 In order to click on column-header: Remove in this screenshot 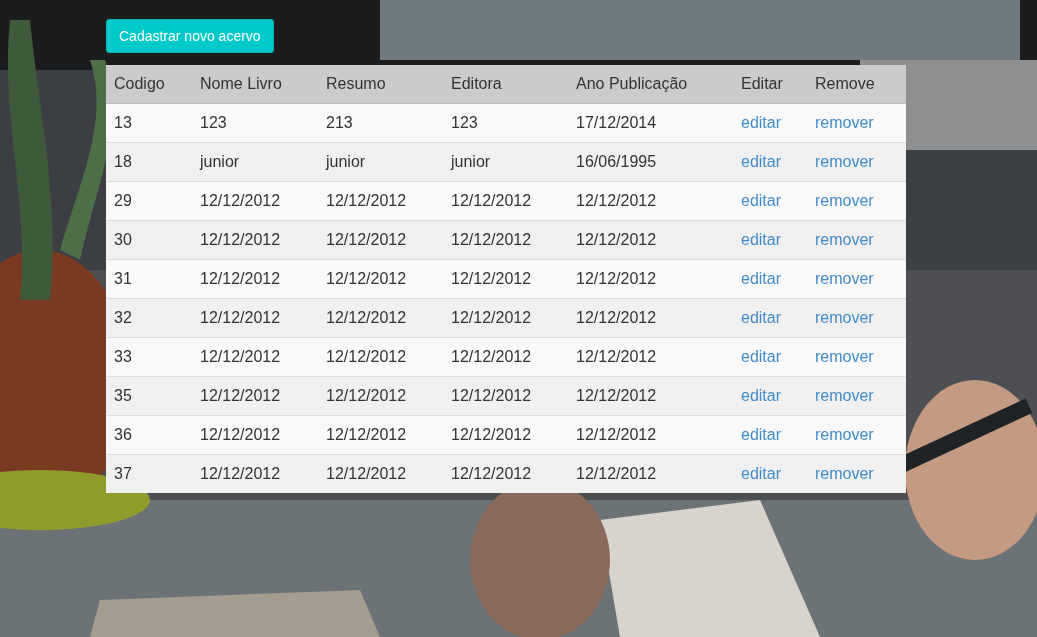, I will do `click(856, 84)`.